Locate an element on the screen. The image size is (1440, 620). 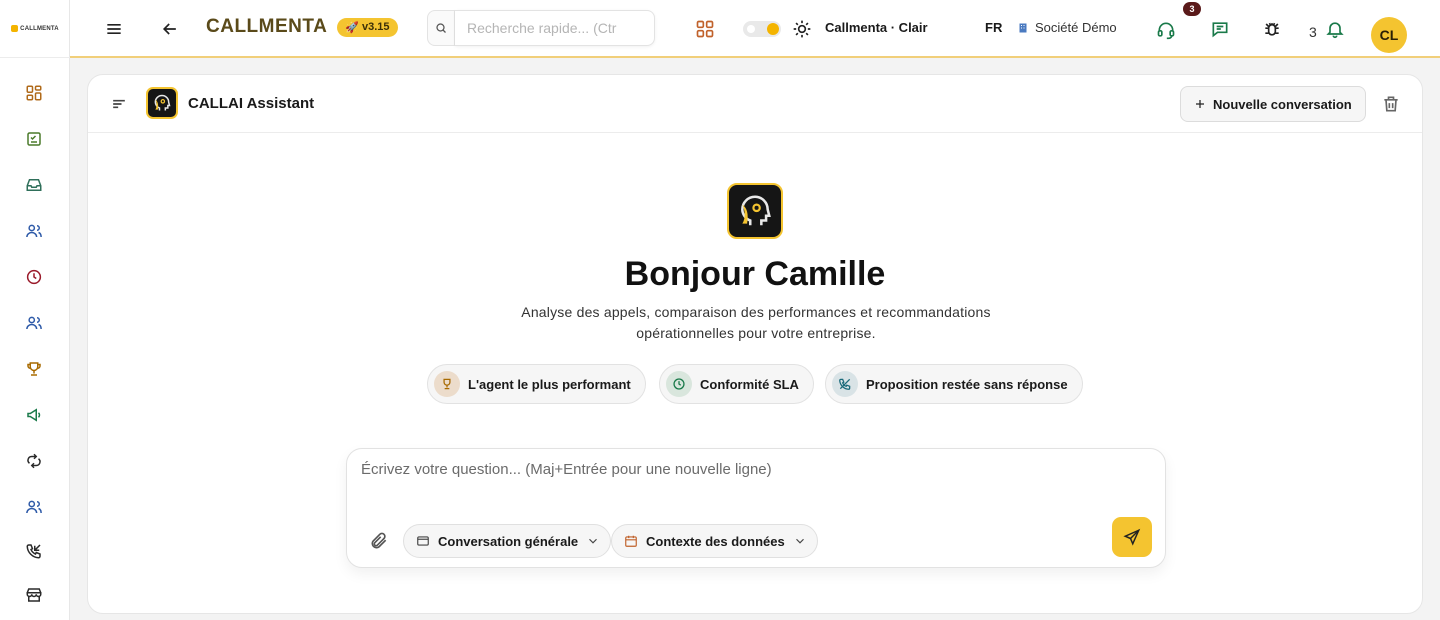
window-icon is located at coordinates (423, 541).